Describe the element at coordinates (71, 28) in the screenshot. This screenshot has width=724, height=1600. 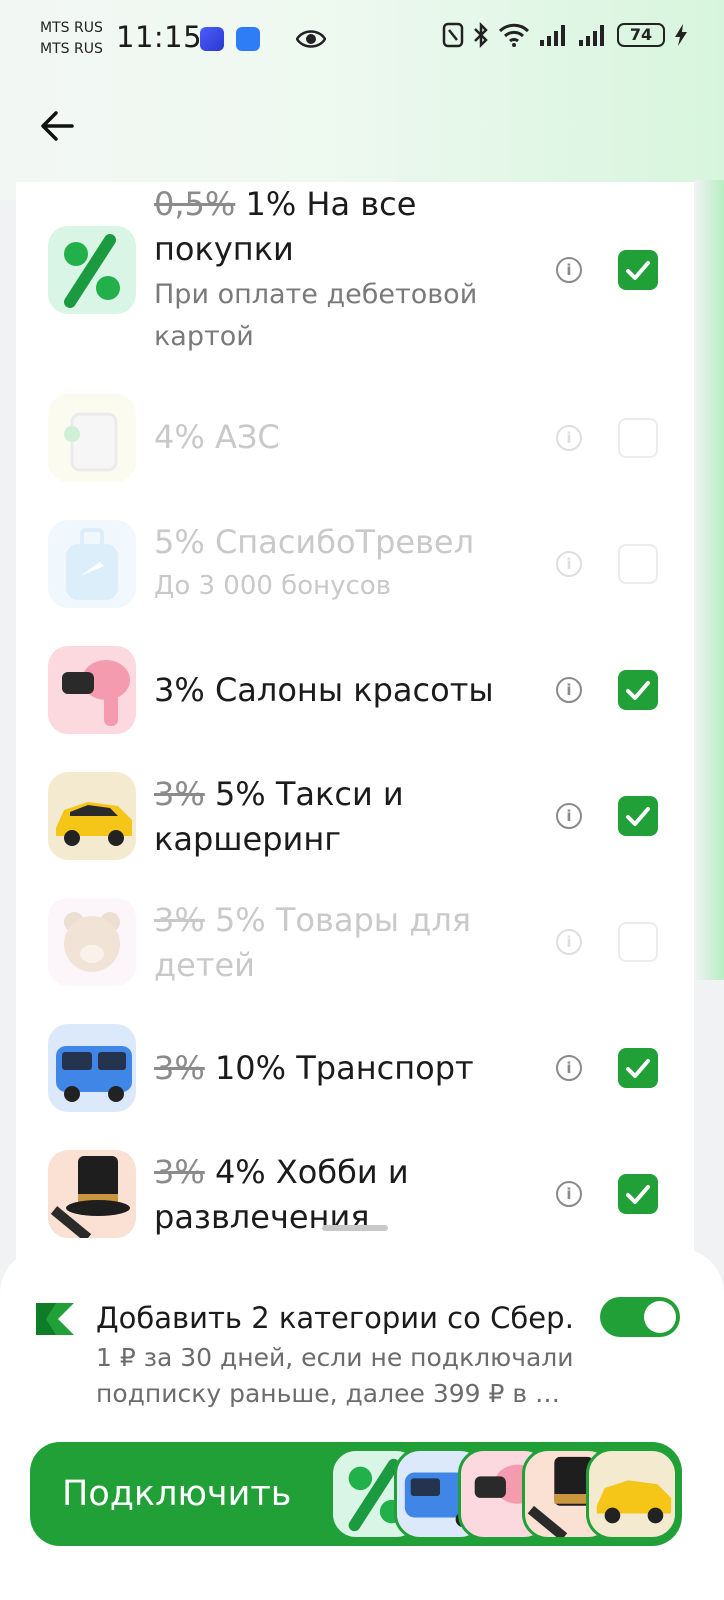
I see `carrier-1: MTS RUS` at that location.